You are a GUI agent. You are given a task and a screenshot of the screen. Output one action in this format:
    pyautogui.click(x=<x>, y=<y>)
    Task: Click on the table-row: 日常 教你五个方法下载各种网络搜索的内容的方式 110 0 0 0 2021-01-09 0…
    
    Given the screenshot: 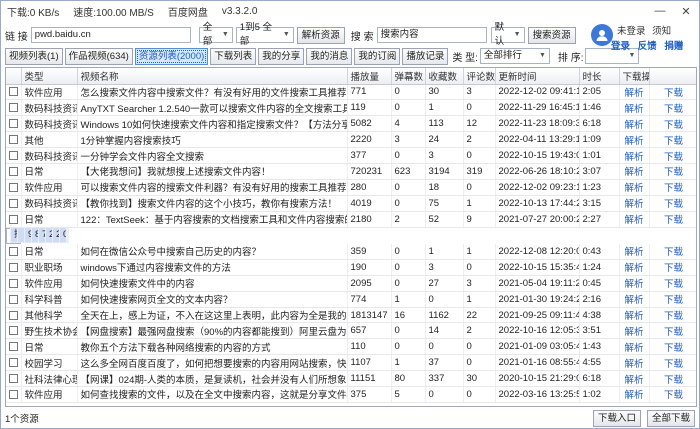 What is the action you would take?
    pyautogui.click(x=351, y=347)
    